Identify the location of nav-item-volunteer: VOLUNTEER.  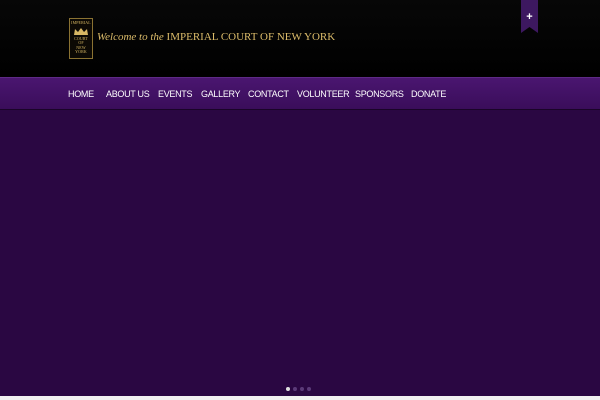
(323, 94).